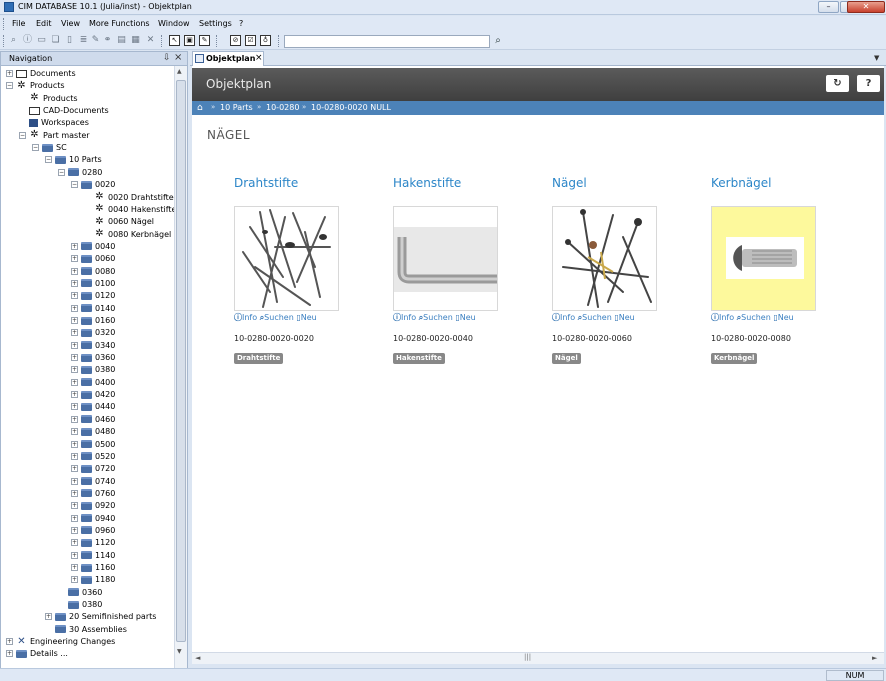 This screenshot has height=681, width=886. What do you see at coordinates (93, 556) in the screenshot?
I see `tree-node: +1140` at bounding box center [93, 556].